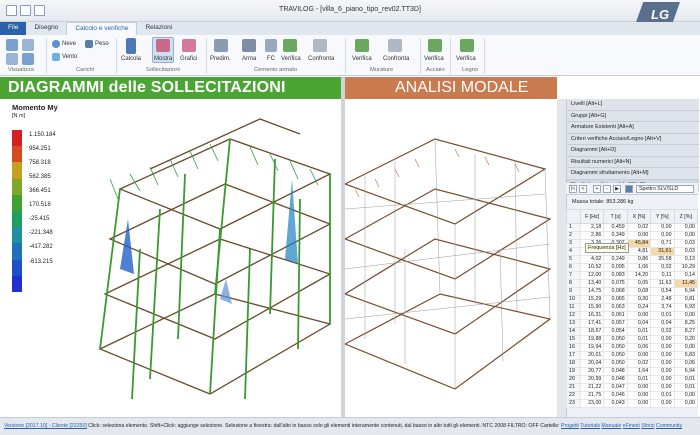 The width and height of the screenshot is (700, 435). What do you see at coordinates (28, 45) in the screenshot?
I see `pan-icon` at bounding box center [28, 45].